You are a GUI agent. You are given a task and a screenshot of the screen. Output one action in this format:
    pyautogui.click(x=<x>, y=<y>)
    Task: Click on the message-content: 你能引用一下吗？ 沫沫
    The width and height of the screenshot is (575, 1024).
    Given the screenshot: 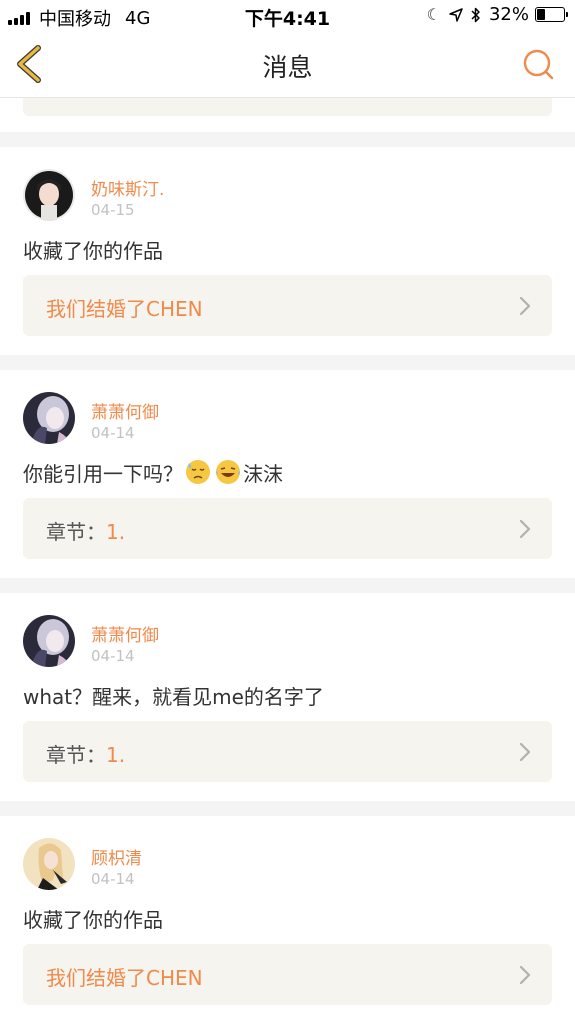 What is the action you would take?
    pyautogui.click(x=153, y=472)
    